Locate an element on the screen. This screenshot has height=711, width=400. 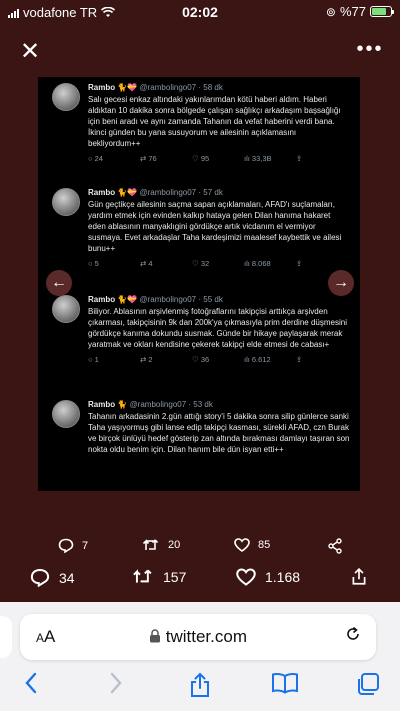
reload-icon is located at coordinates (353, 637).